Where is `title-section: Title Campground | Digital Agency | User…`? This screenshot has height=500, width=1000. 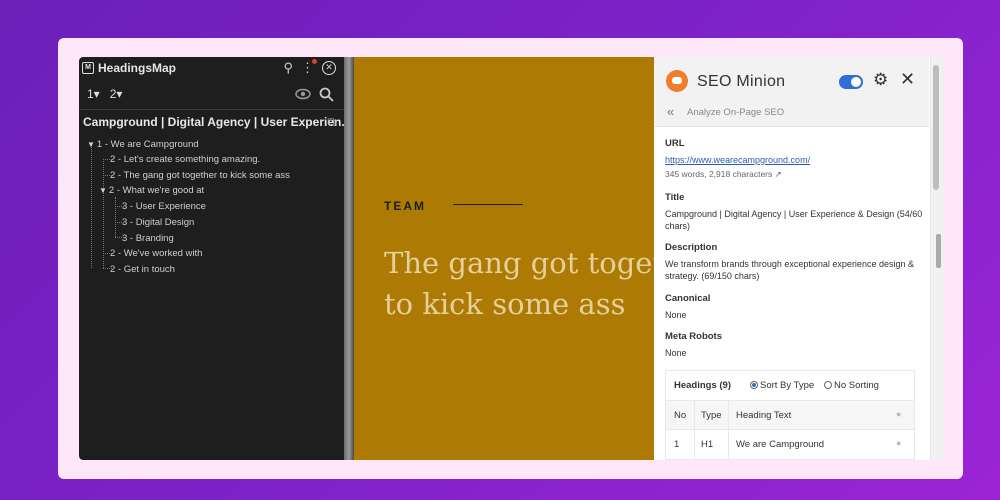
title-section: Title Campground | Digital Agency | User… is located at coordinates (795, 212).